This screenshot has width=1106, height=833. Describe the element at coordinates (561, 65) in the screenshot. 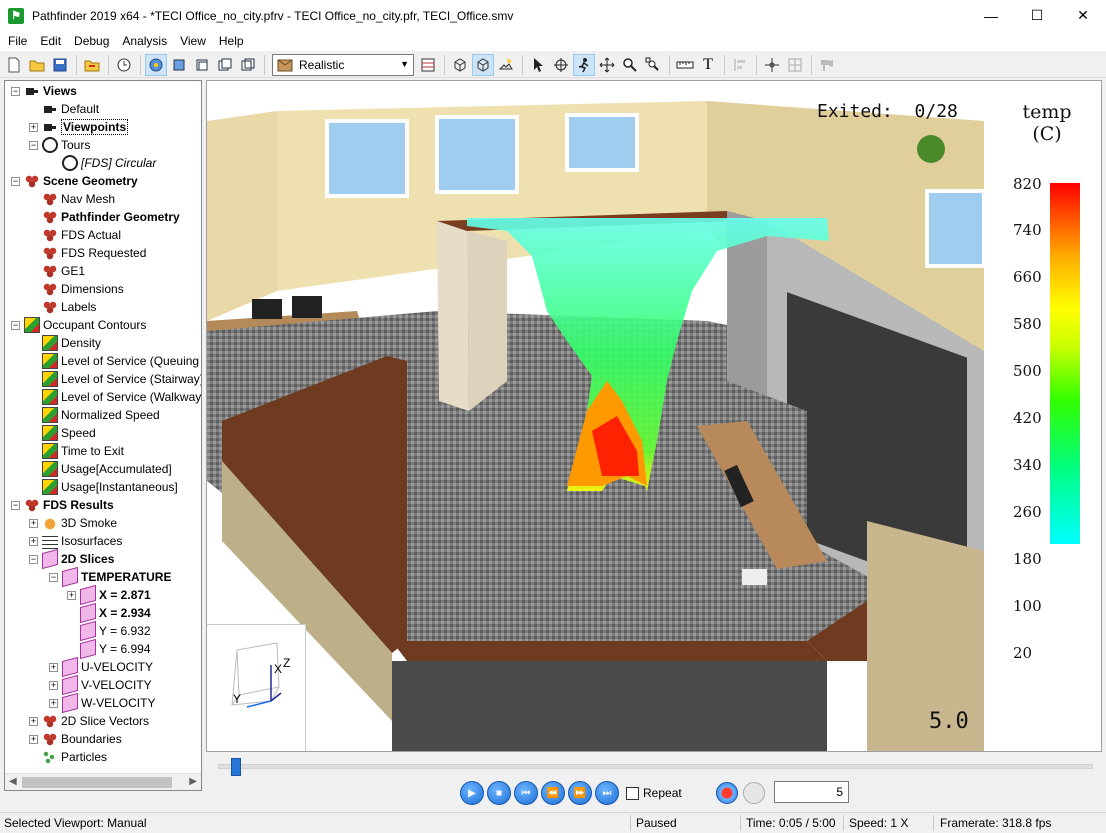

I see `move-icon` at that location.